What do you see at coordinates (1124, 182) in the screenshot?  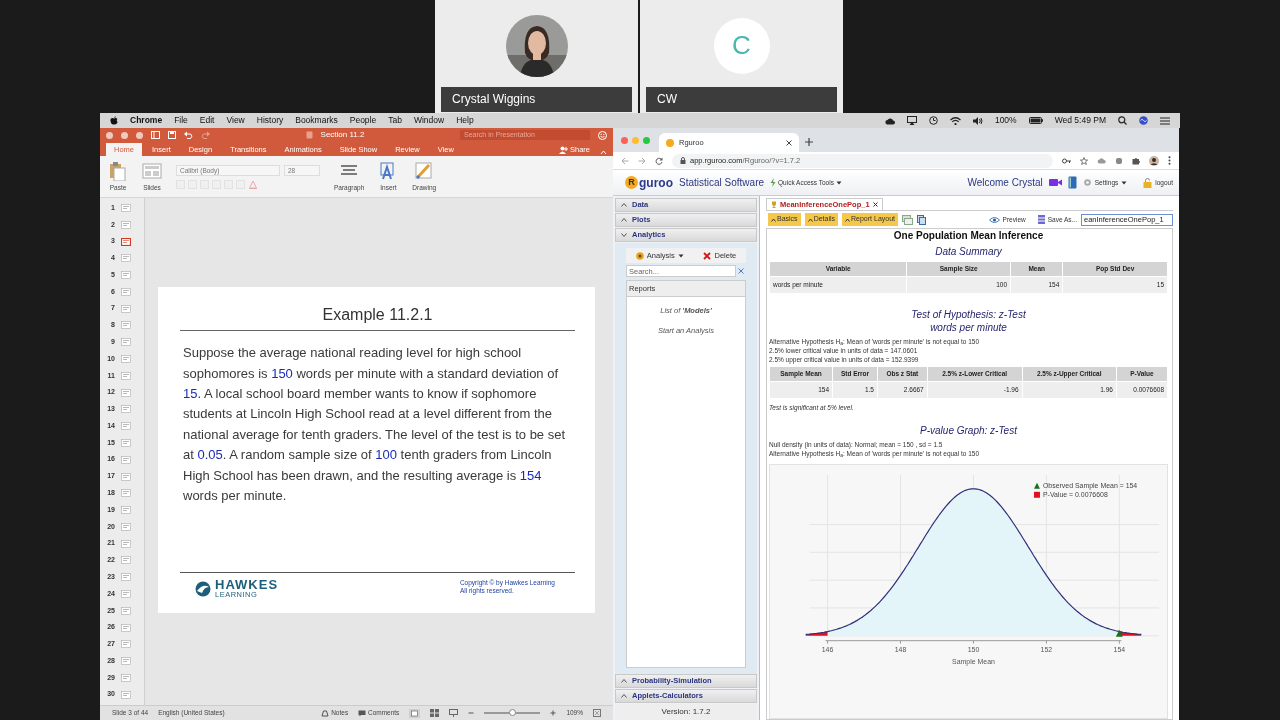 I see `caret-icon` at bounding box center [1124, 182].